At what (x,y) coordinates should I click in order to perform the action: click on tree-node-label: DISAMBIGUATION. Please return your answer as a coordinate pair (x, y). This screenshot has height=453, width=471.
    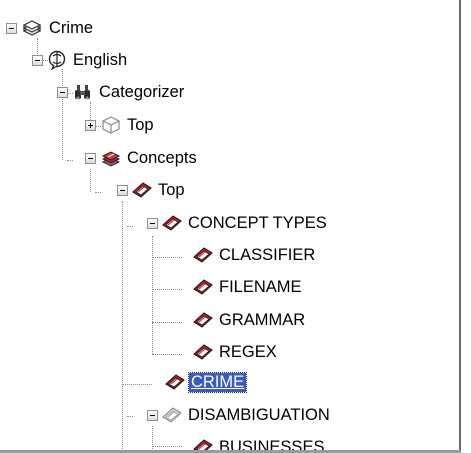
    Looking at the image, I should click on (259, 415).